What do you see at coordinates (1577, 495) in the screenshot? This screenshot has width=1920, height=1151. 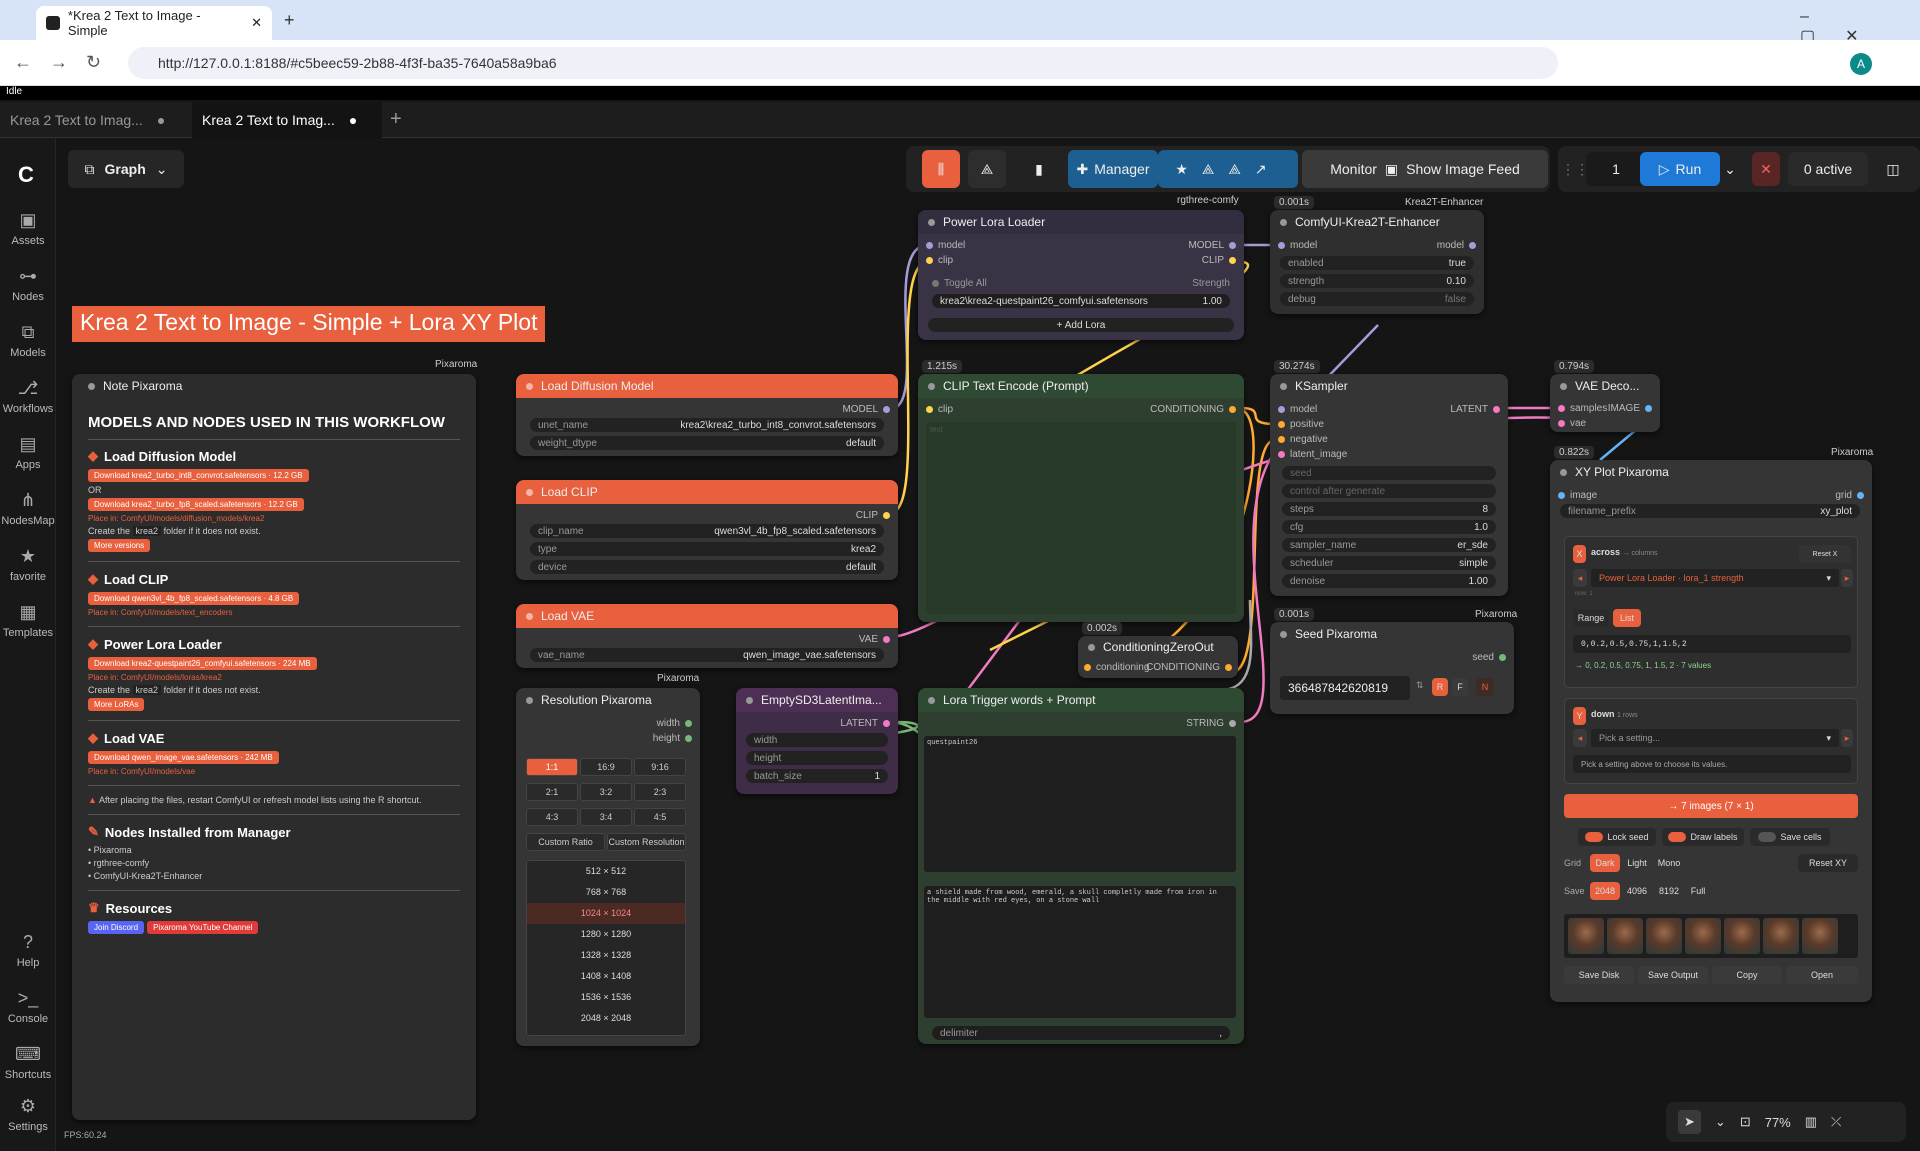 I see `input-image: image` at bounding box center [1577, 495].